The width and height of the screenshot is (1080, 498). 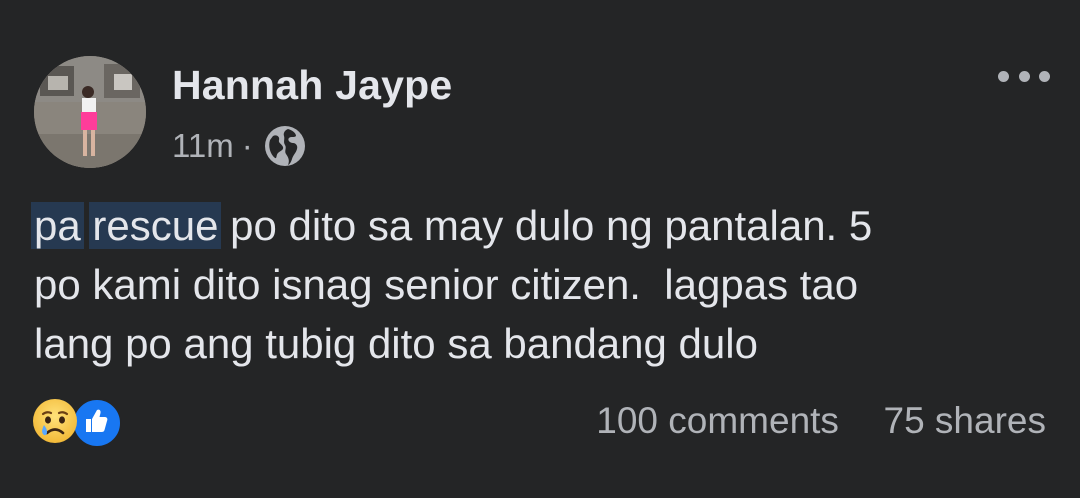 I want to click on post-meta: 11m ·, so click(x=239, y=146).